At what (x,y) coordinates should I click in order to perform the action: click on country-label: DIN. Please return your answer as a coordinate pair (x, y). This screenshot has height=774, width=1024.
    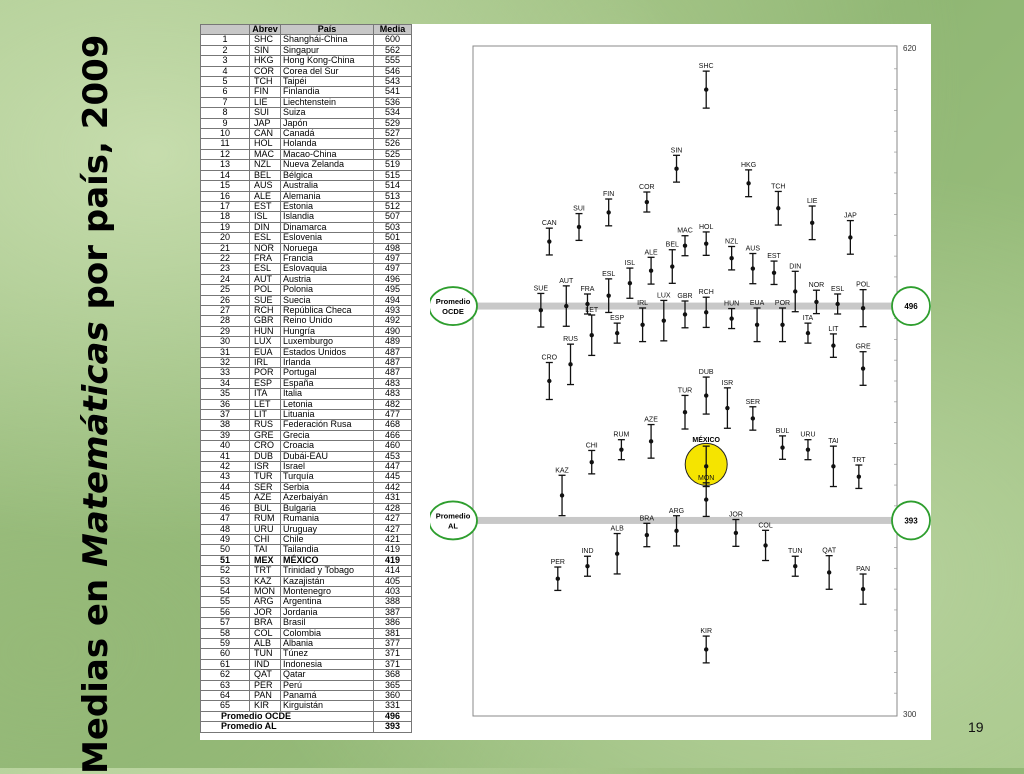
    Looking at the image, I should click on (795, 266).